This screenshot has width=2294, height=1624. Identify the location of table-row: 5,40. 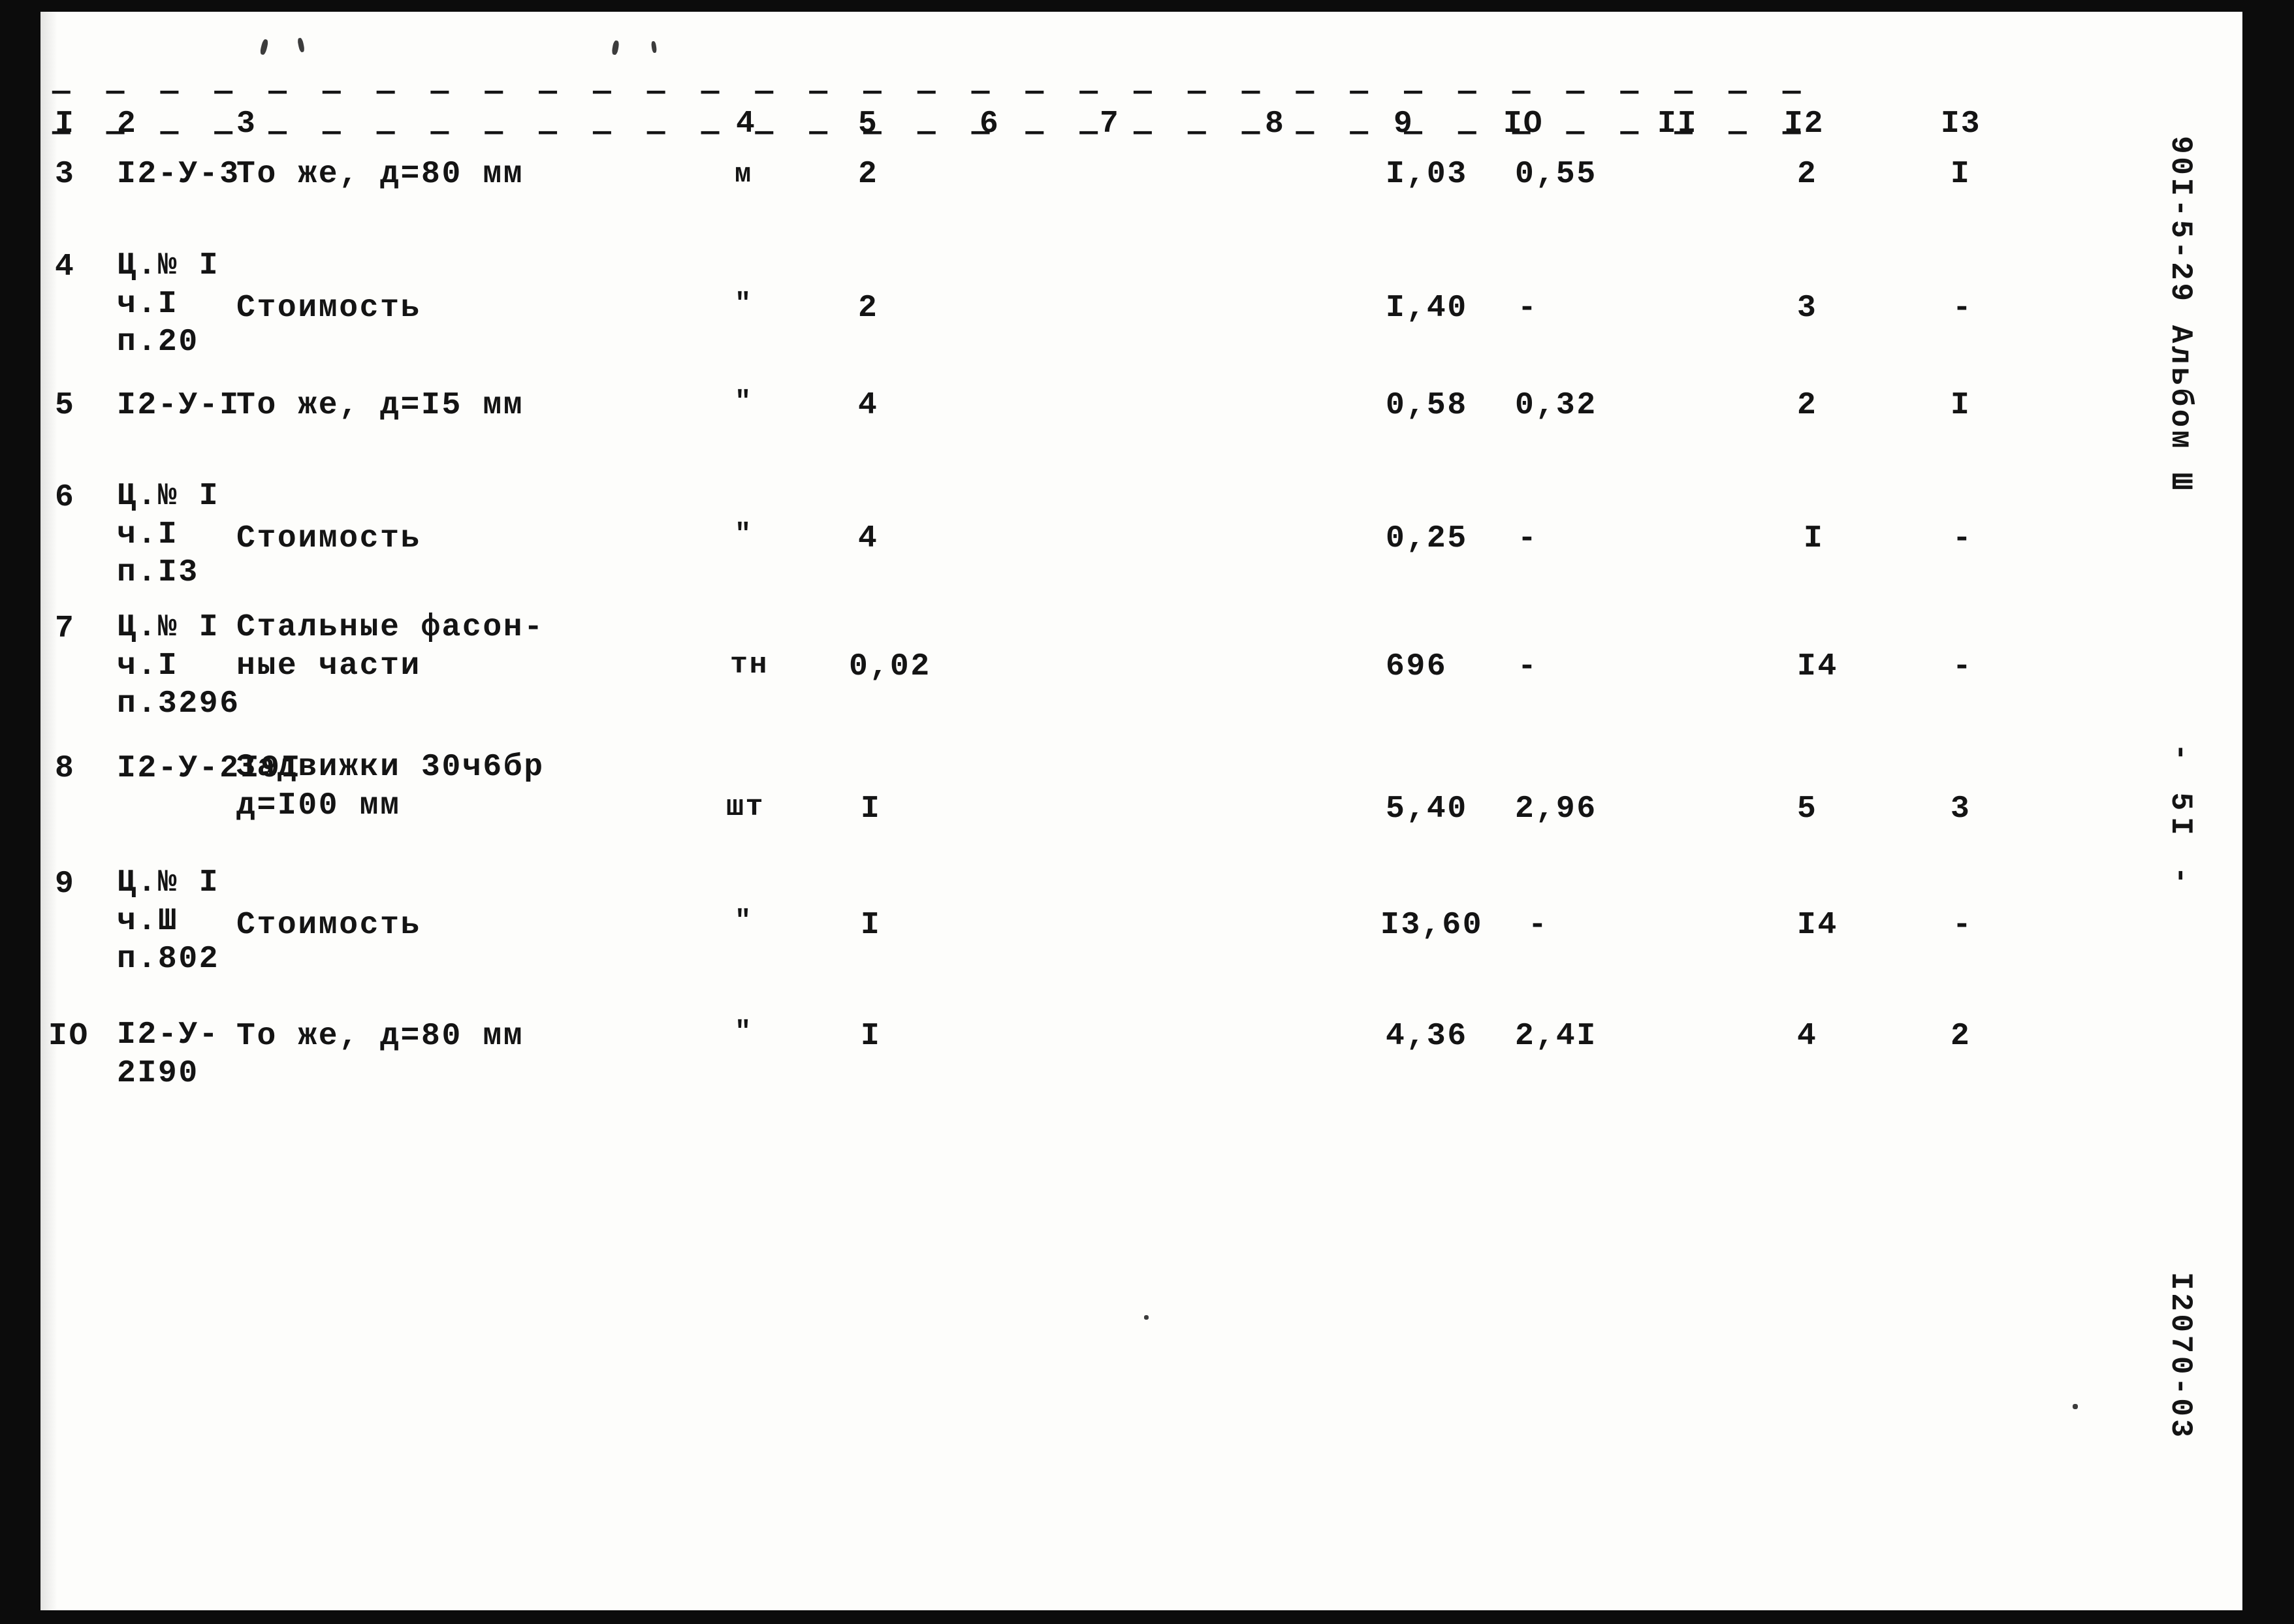
(1427, 809).